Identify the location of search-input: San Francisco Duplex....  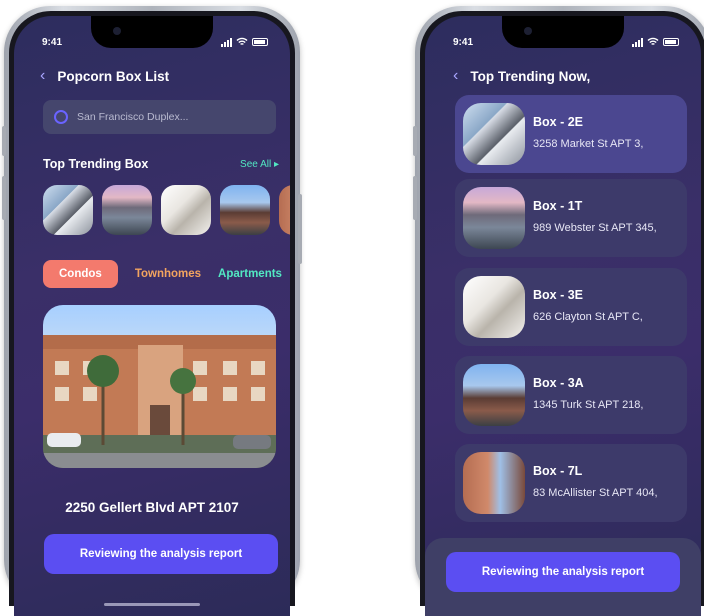
(159, 117).